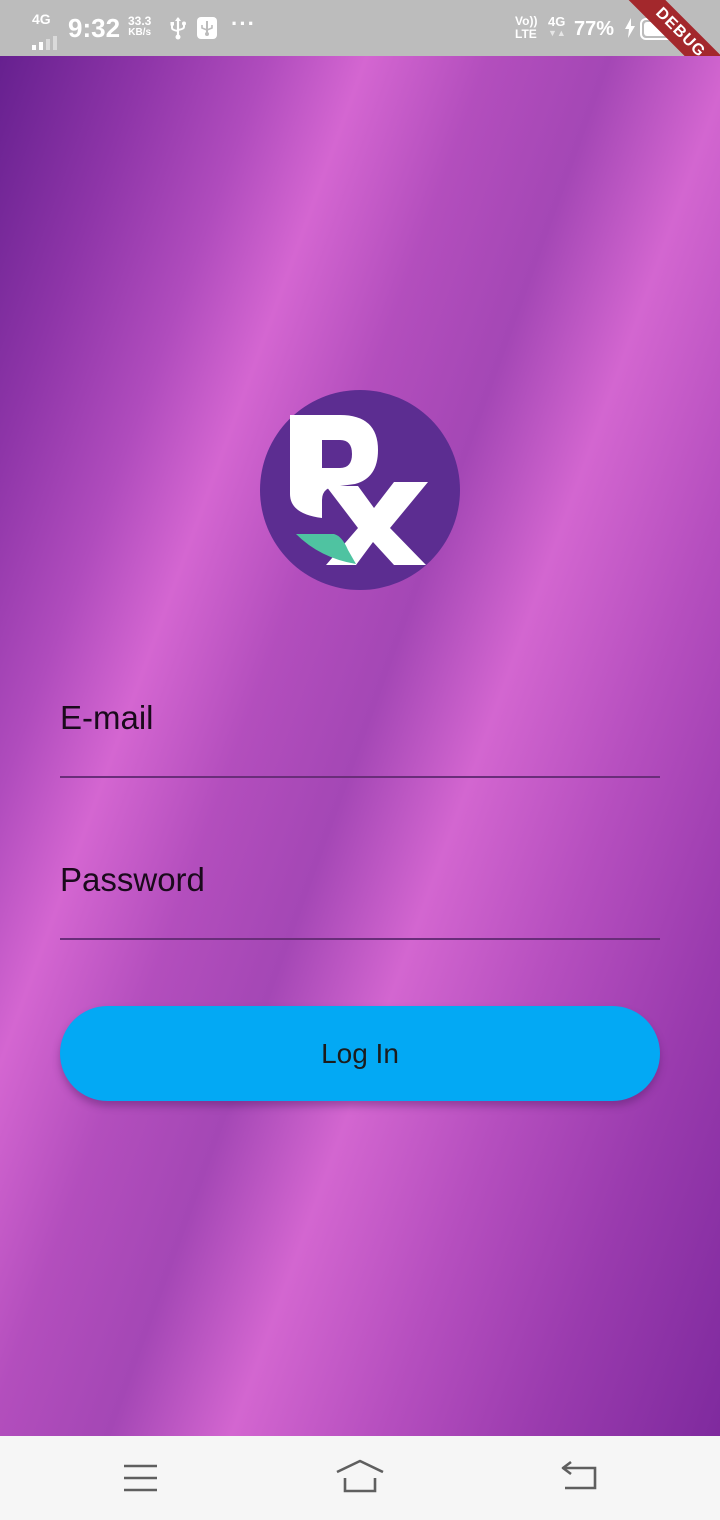 The image size is (720, 1520). I want to click on home-icon, so click(360, 1478).